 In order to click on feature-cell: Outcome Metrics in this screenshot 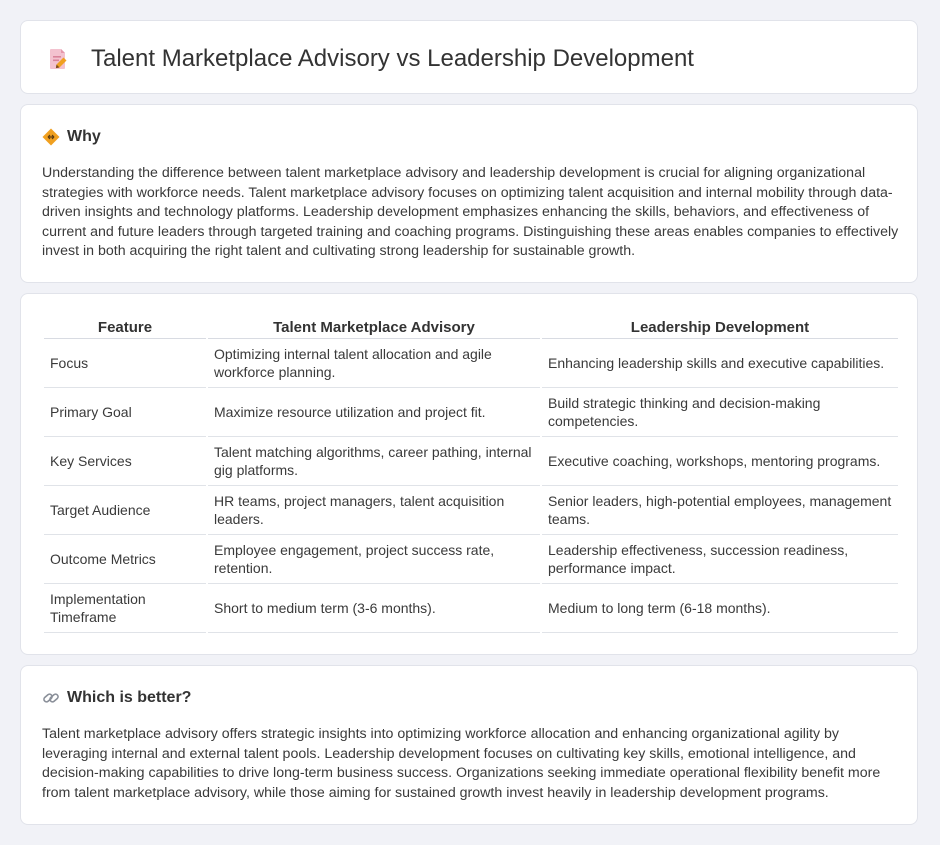, I will do `click(125, 559)`.